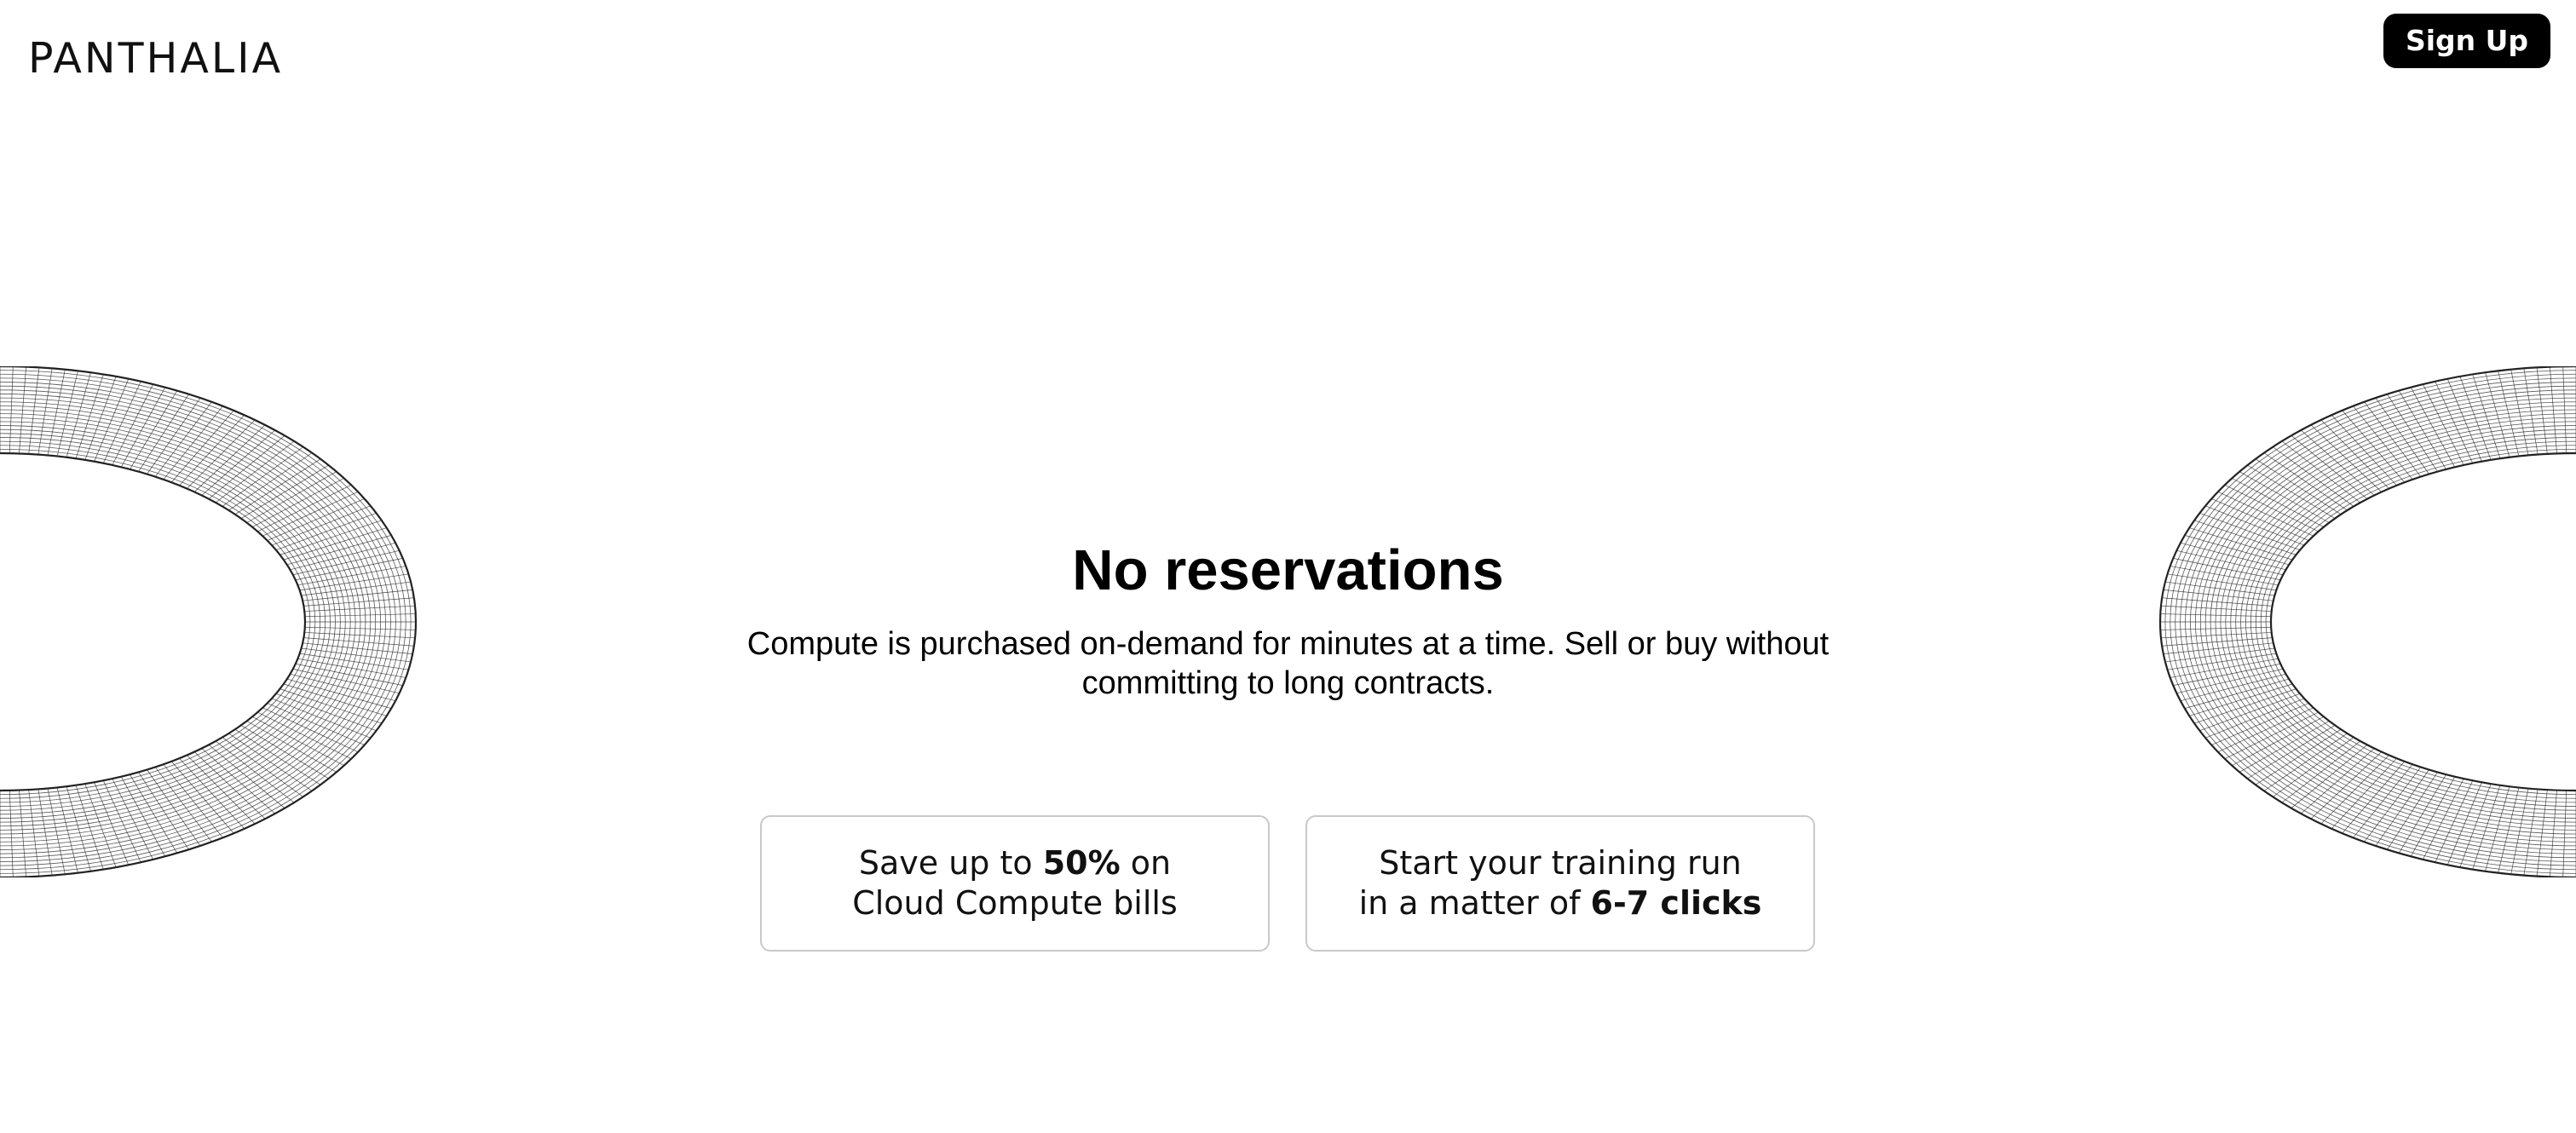  What do you see at coordinates (1474, 903) in the screenshot?
I see `card-text: in a matter of` at bounding box center [1474, 903].